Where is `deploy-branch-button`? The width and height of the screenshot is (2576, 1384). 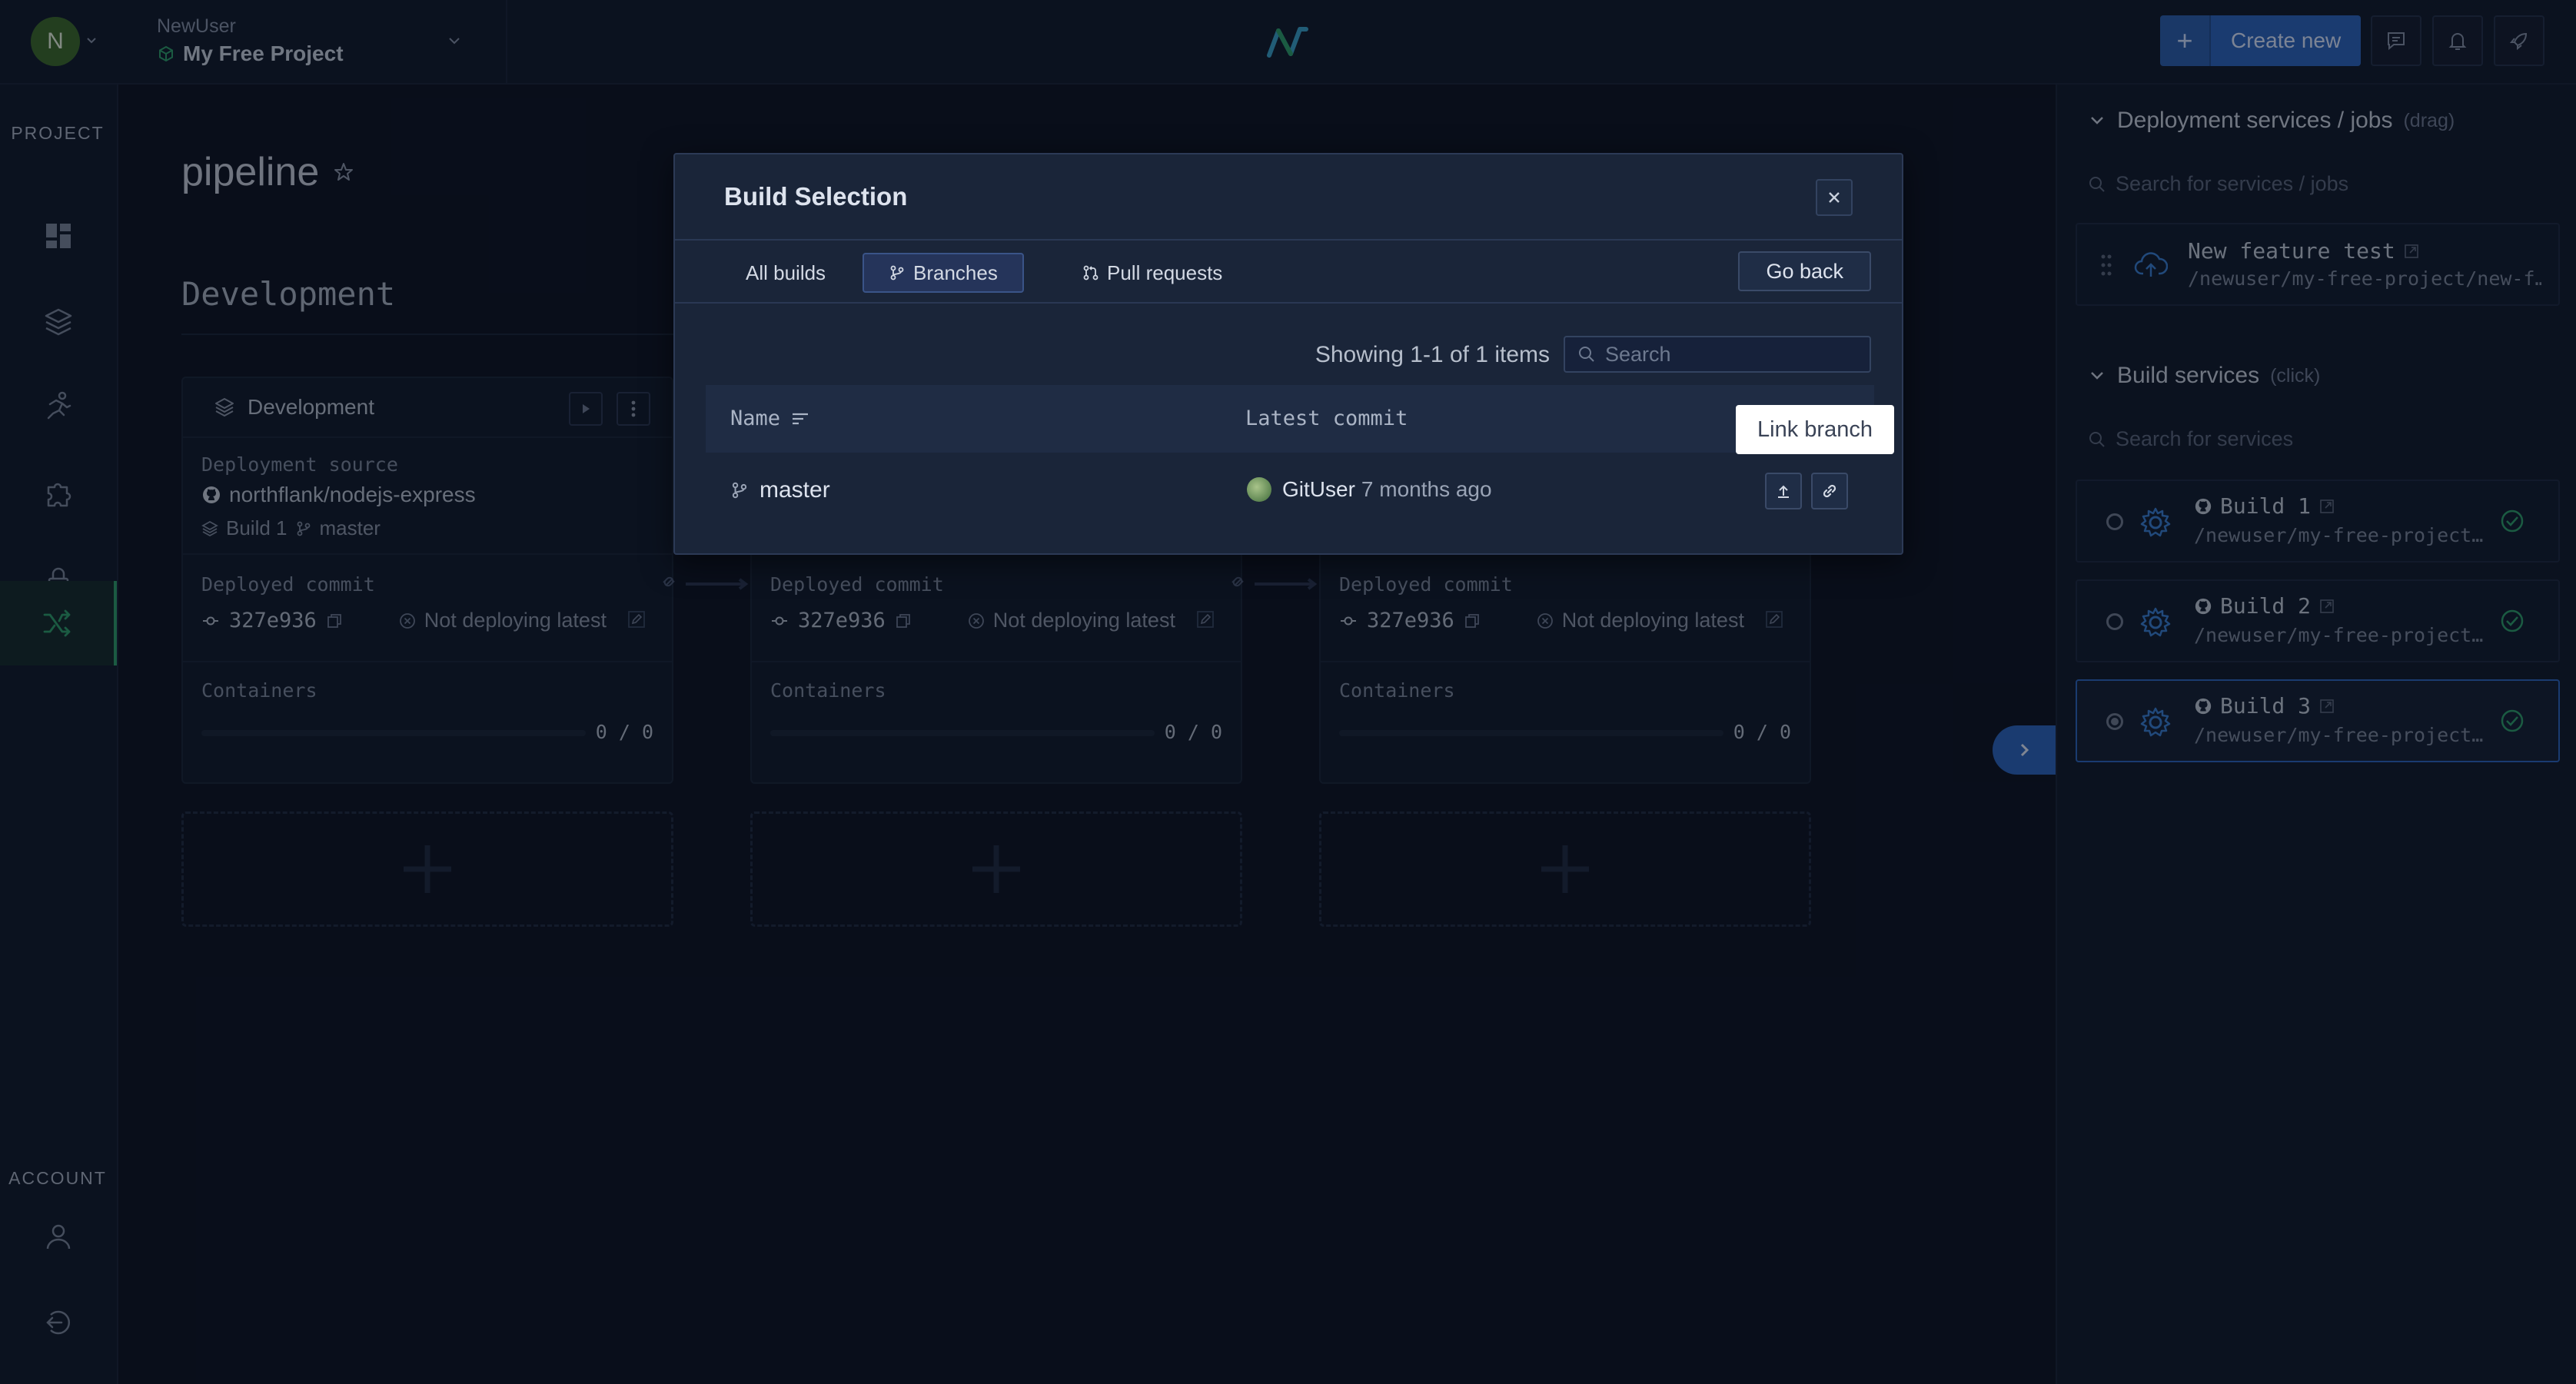 deploy-branch-button is located at coordinates (1784, 491).